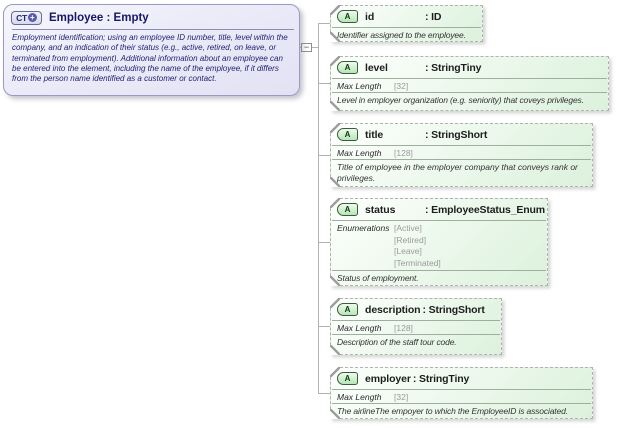 The image size is (617, 428). Describe the element at coordinates (324, 326) in the screenshot. I see `connector-stub-description` at that location.